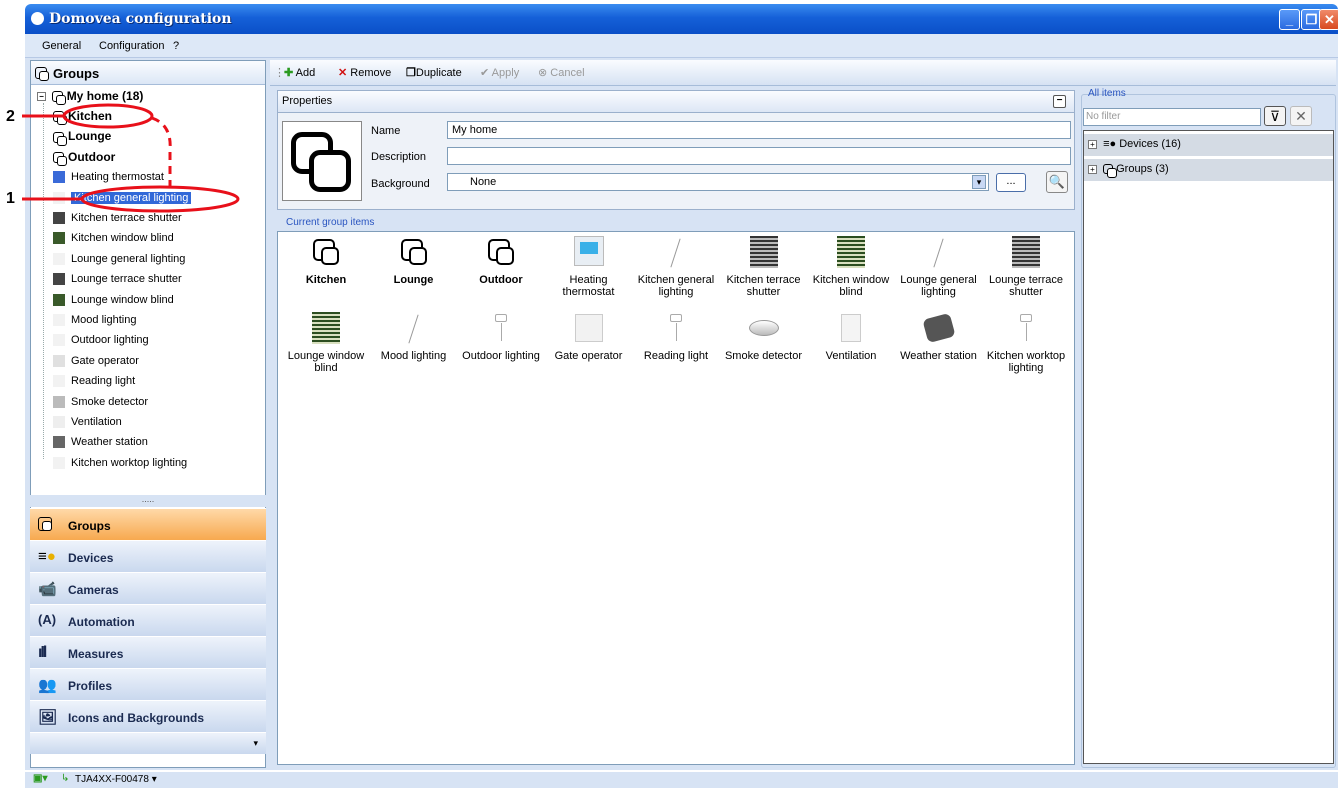 Image resolution: width=1338 pixels, height=788 pixels. I want to click on nav-icons-backgrounds: 🖼 Icons and Backgrounds, so click(148, 716).